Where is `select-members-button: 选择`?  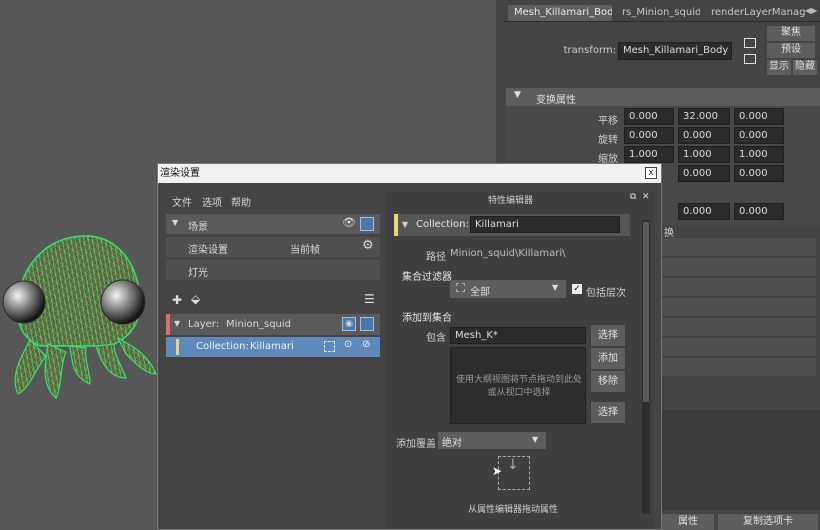 select-members-button: 选择 is located at coordinates (608, 412).